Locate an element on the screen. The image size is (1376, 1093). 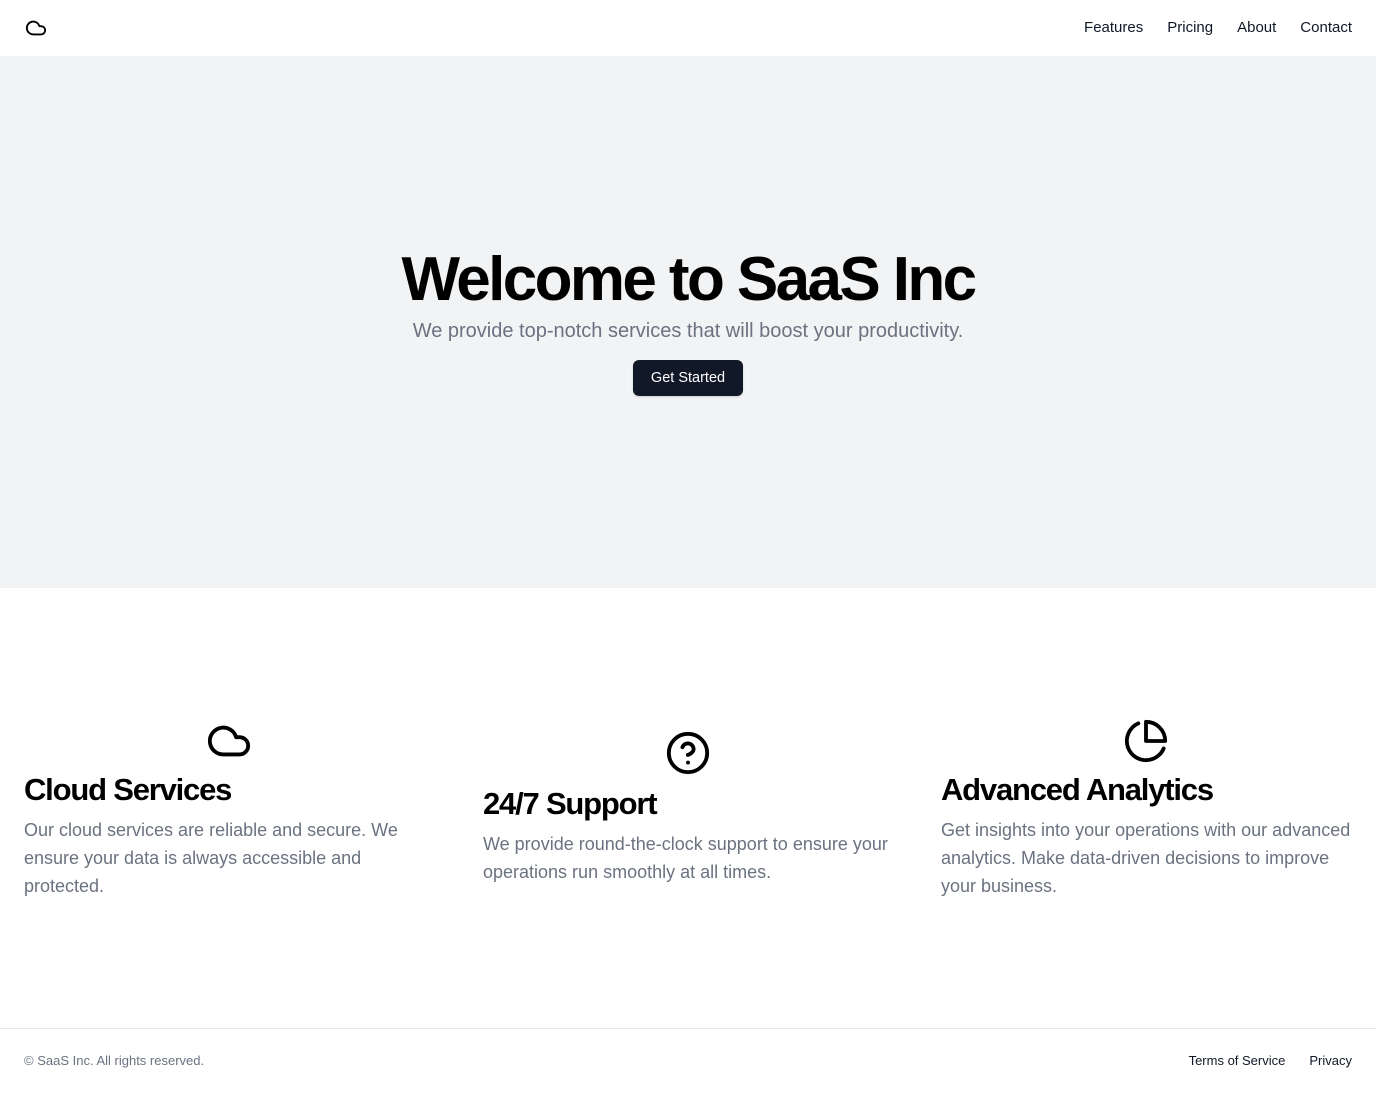
footer-nav: Terms of Service Privacy is located at coordinates (1270, 1061).